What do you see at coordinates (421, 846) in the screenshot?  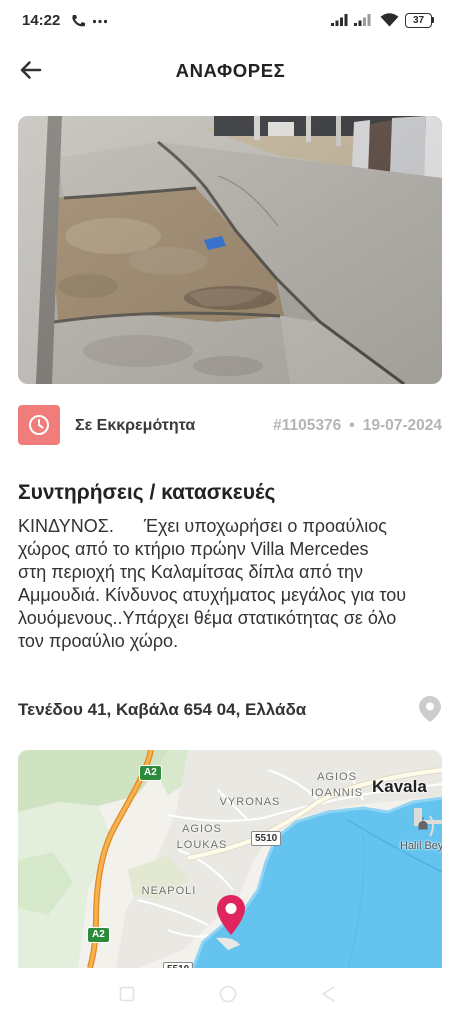 I see `map-label-halil-bey: Halil Bey Mo` at bounding box center [421, 846].